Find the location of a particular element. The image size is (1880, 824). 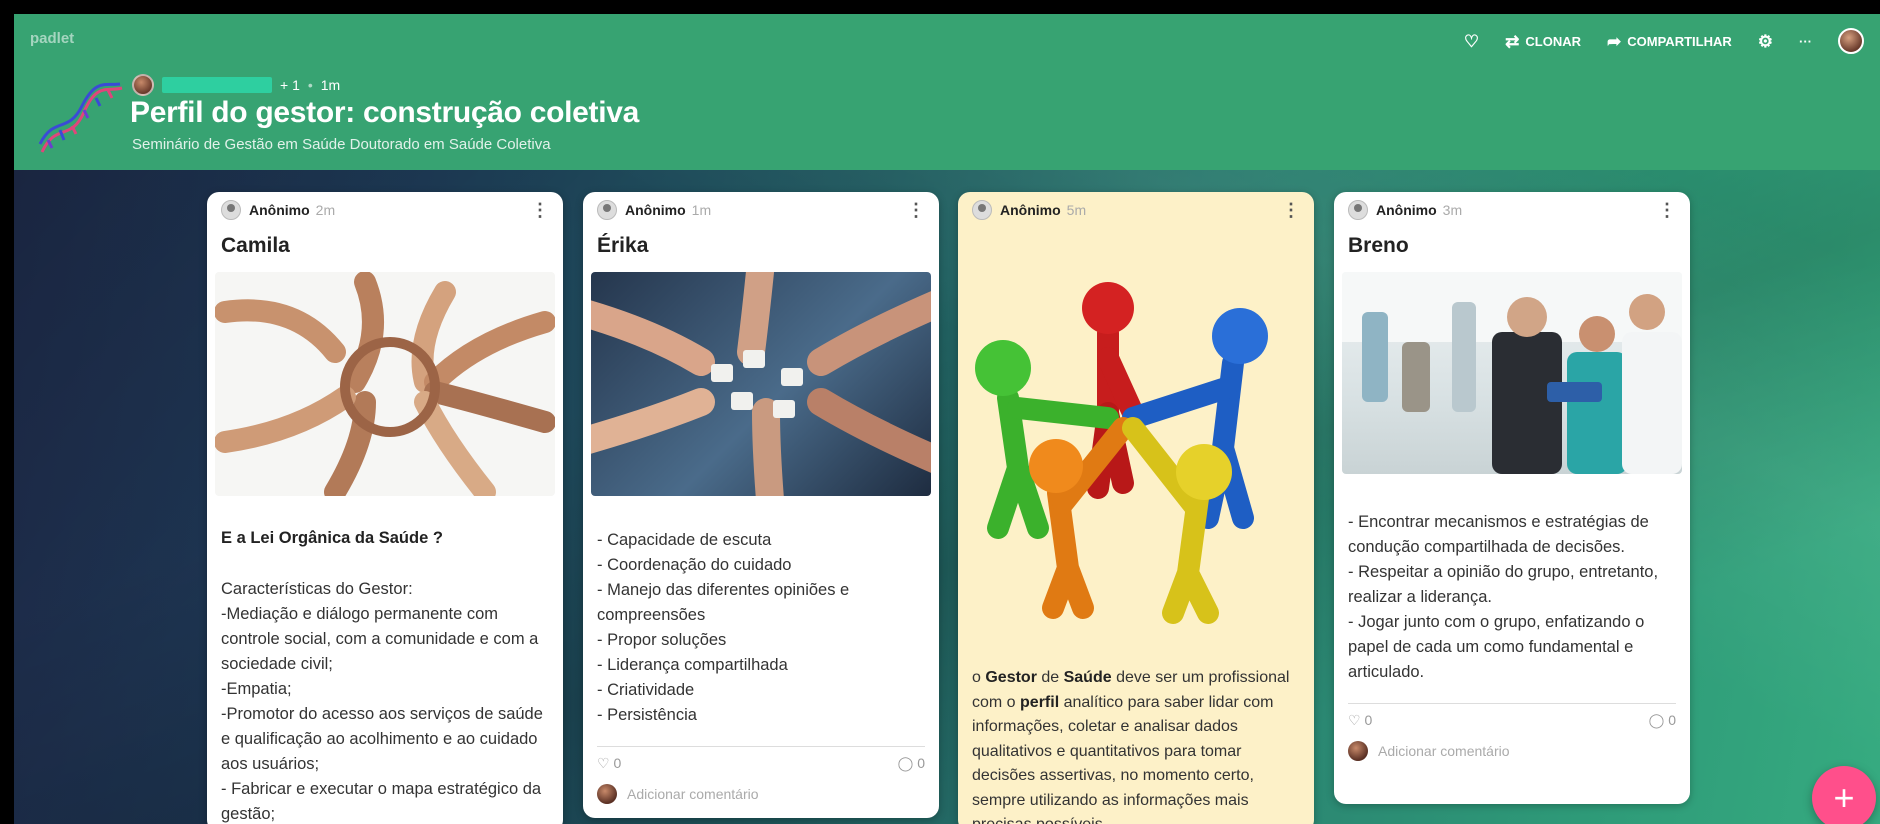

board-logo-icon is located at coordinates (80, 117).